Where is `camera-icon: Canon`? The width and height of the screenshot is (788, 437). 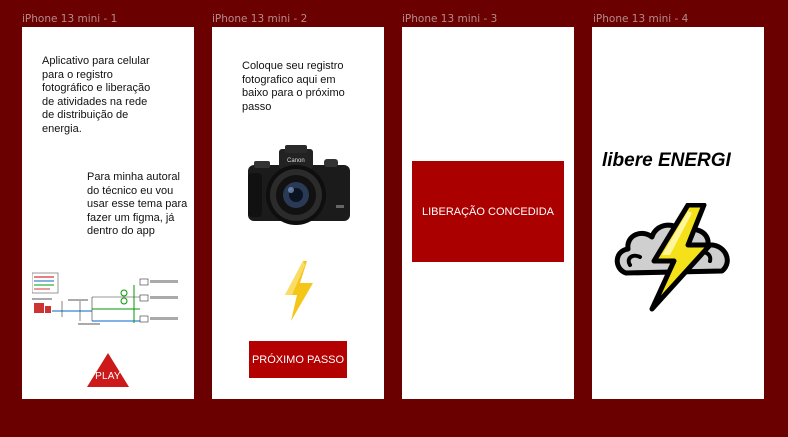 camera-icon: Canon is located at coordinates (299, 185).